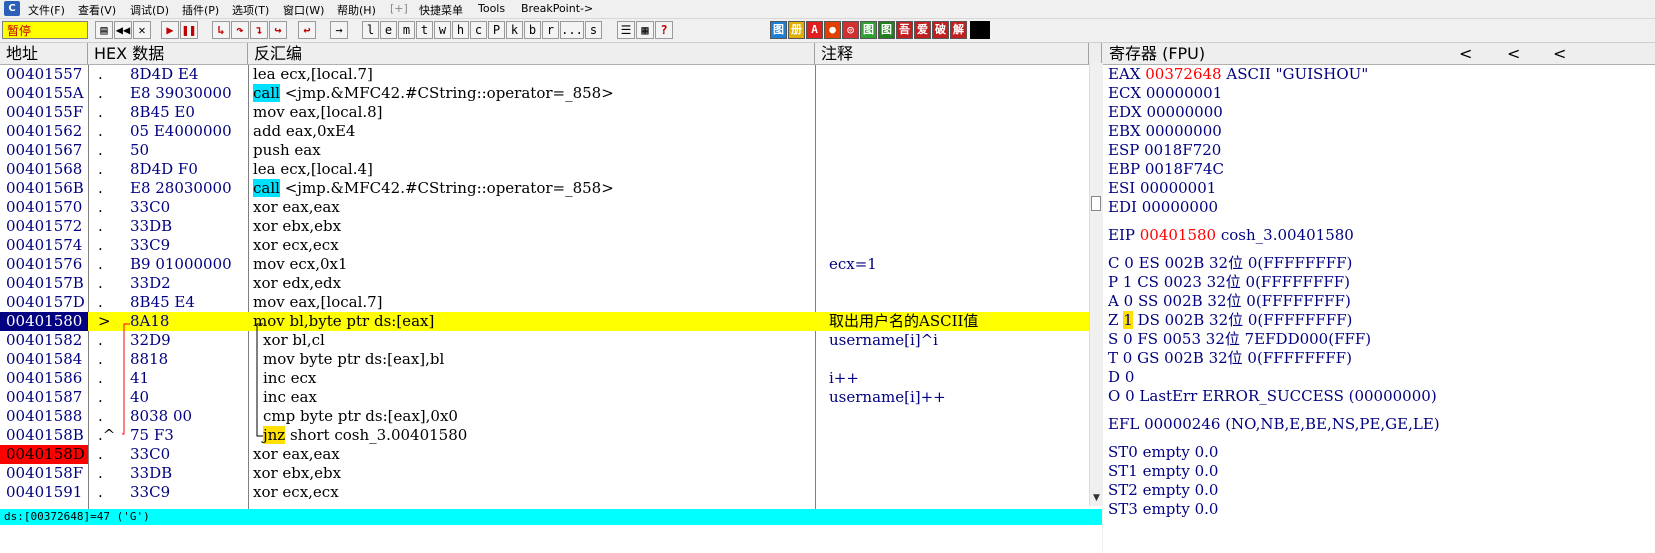 This screenshot has width=1655, height=553. I want to click on toolbar-breakpoints-button: b, so click(532, 30).